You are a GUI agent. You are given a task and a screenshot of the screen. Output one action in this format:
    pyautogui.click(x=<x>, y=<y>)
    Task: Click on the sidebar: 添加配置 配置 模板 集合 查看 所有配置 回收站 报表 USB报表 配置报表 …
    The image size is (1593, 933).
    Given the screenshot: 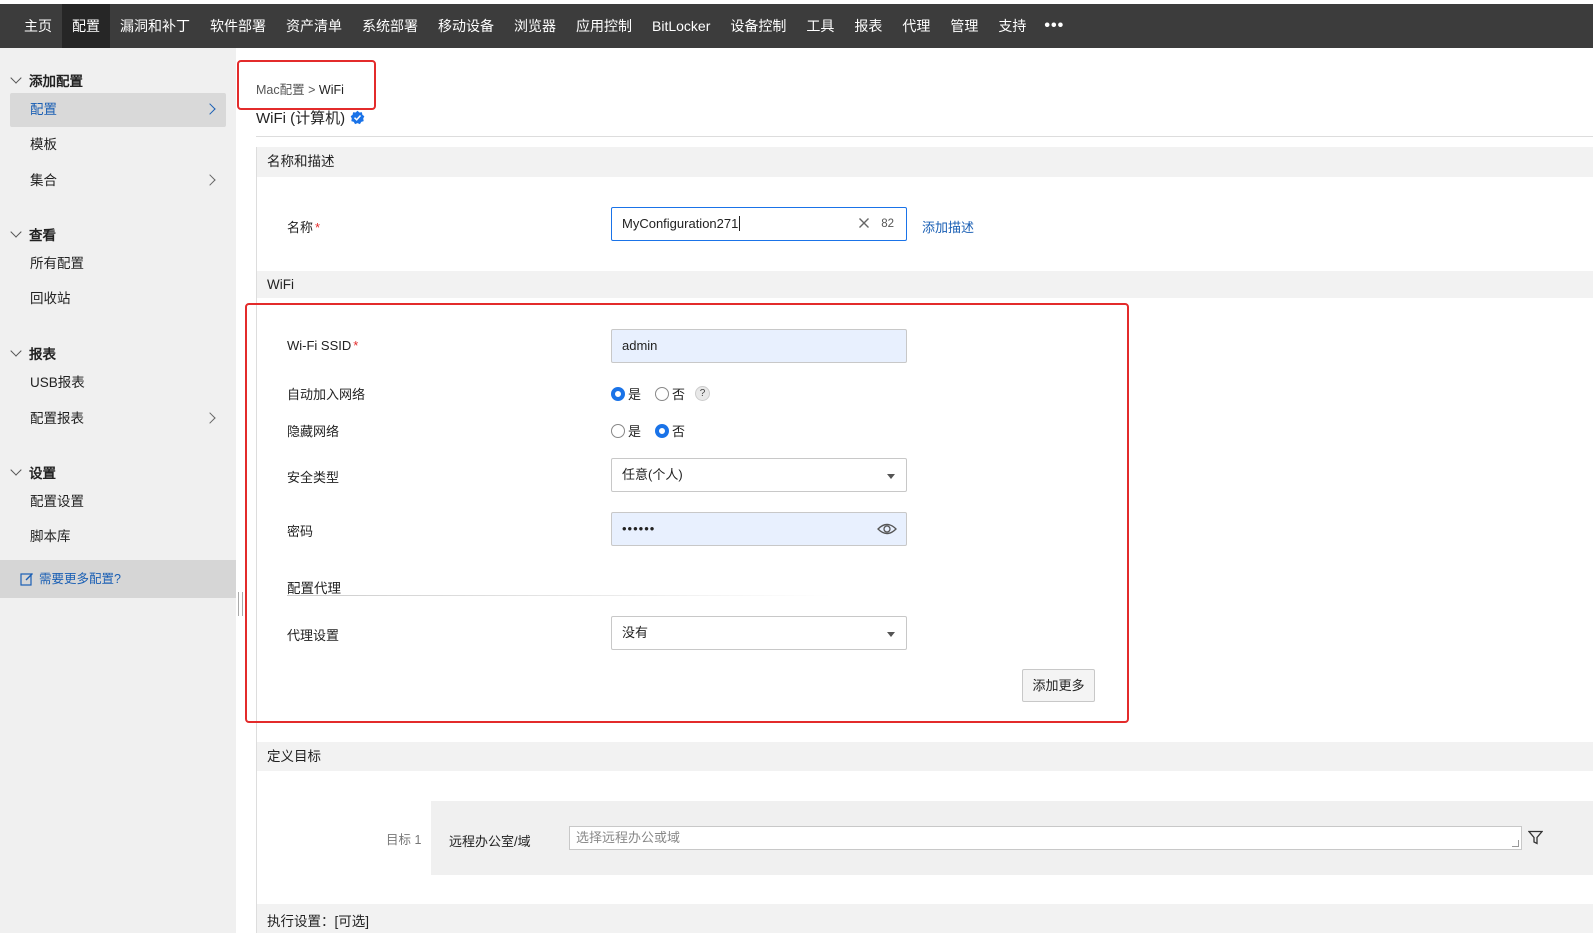 What is the action you would take?
    pyautogui.click(x=118, y=490)
    